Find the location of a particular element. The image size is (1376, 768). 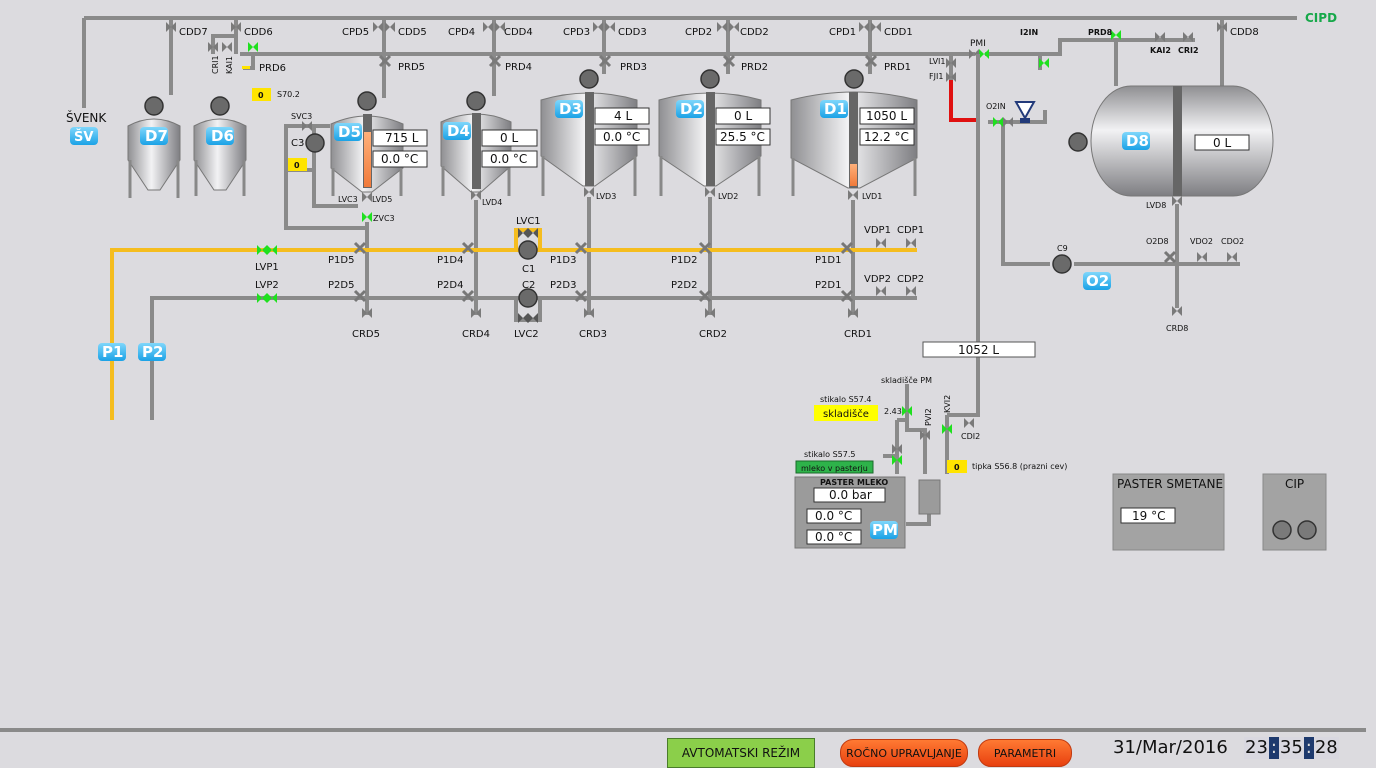

skladisce-pm-label: skladišče PM is located at coordinates (906, 380).